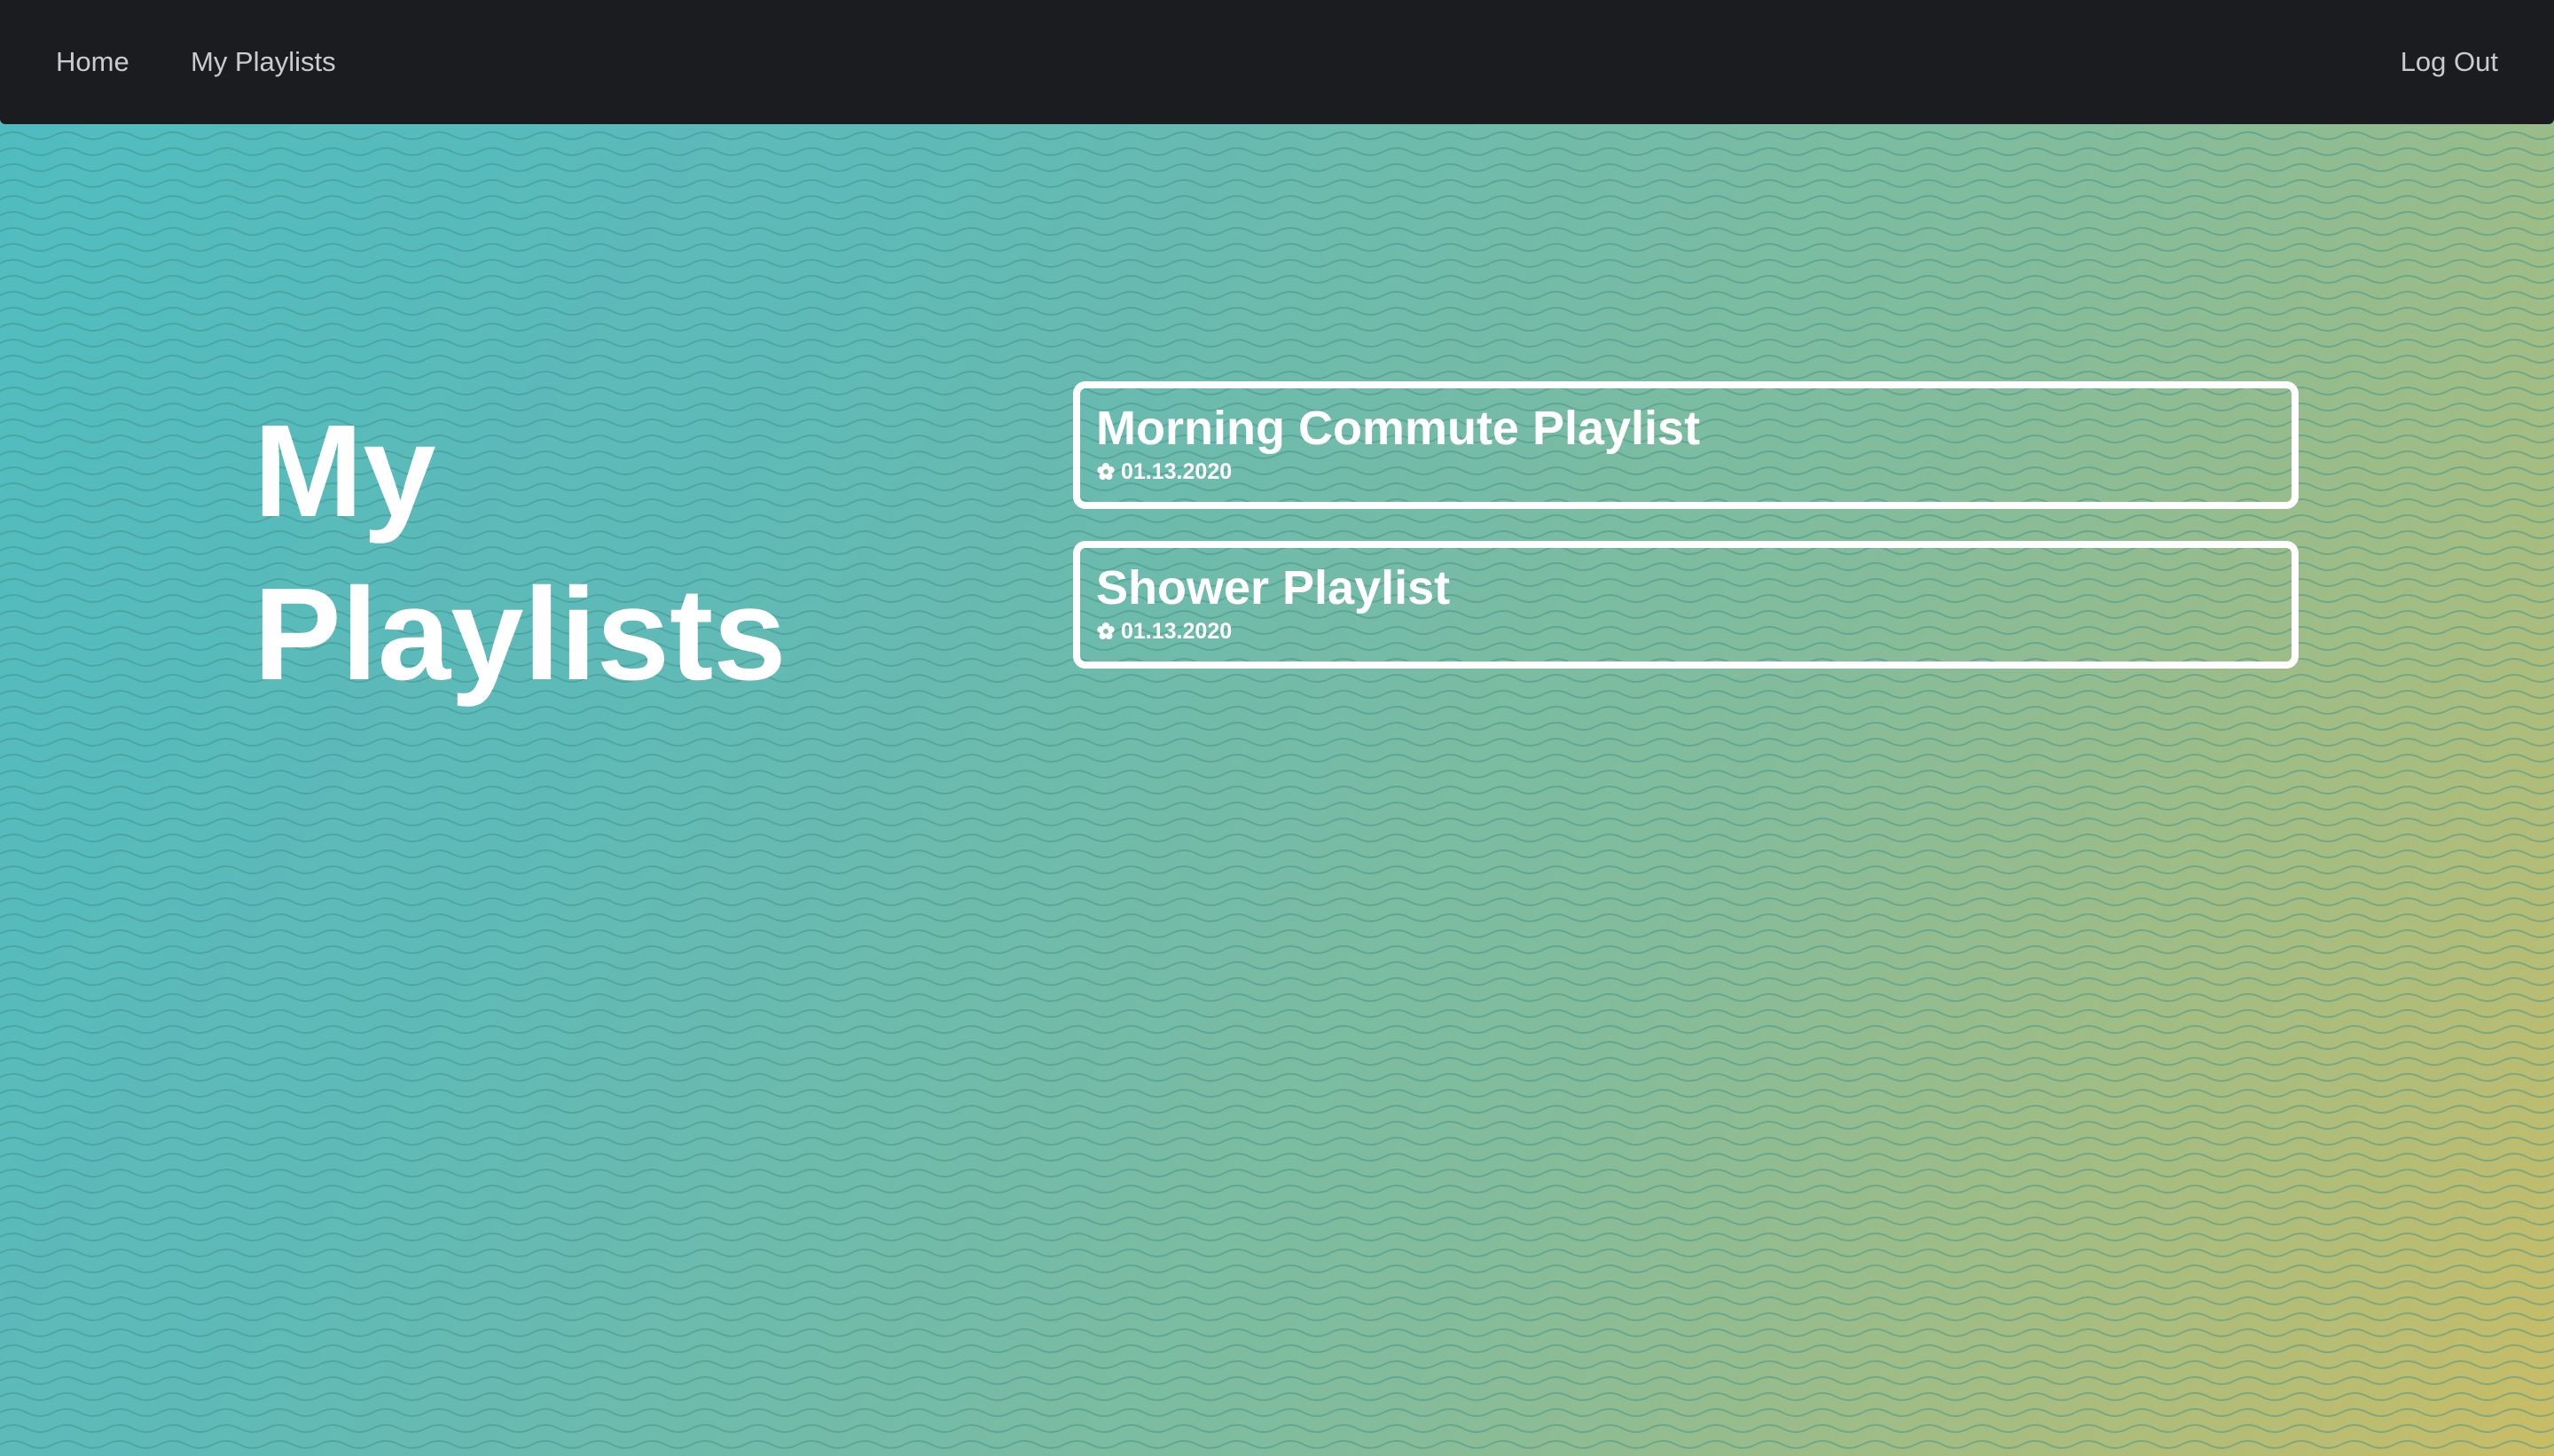 Image resolution: width=2554 pixels, height=1456 pixels. Describe the element at coordinates (92, 62) in the screenshot. I see `nav-home-link: Home` at that location.